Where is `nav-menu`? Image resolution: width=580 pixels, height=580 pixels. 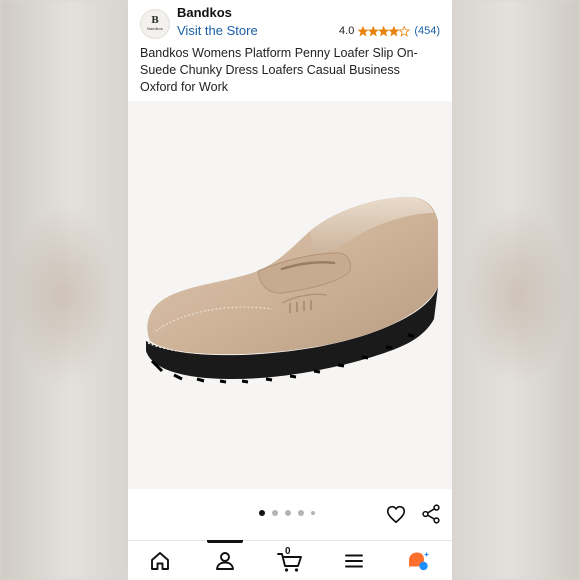 nav-menu is located at coordinates (354, 561).